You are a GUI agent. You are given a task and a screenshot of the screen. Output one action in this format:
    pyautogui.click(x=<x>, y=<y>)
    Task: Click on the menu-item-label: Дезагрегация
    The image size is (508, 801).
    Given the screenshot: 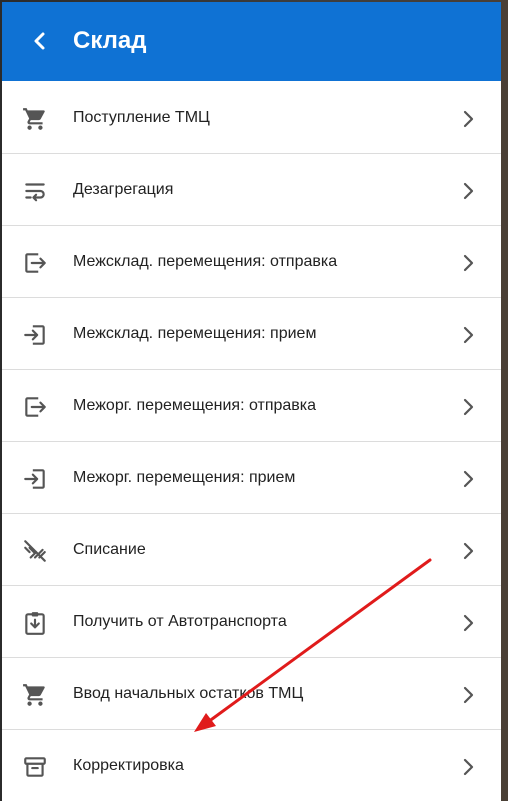 What is the action you would take?
    pyautogui.click(x=123, y=189)
    